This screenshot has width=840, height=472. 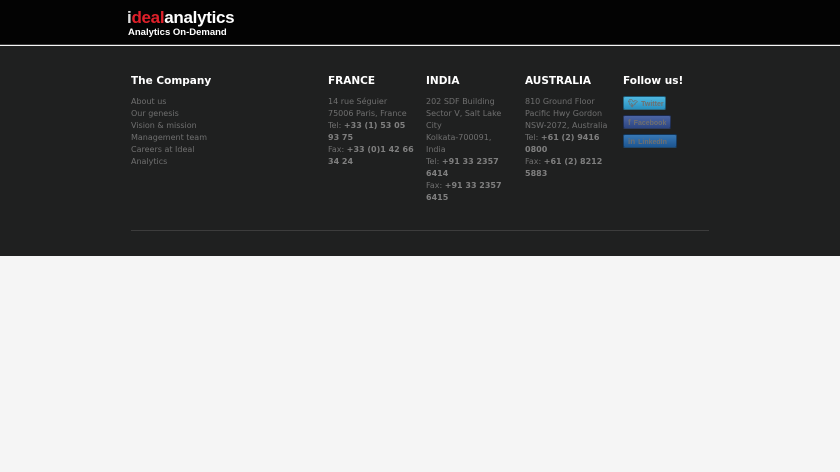 I want to click on twitter-button: 🐦︎ Twitter, so click(x=644, y=103).